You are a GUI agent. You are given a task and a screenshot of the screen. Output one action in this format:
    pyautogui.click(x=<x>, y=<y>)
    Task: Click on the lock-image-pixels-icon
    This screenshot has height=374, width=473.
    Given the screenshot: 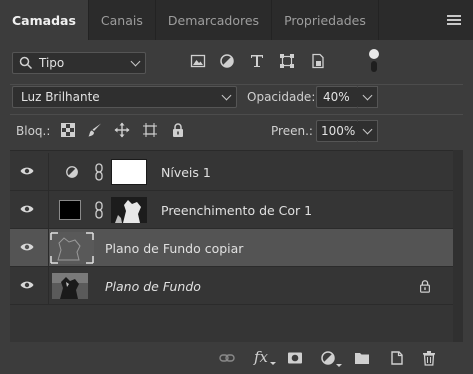 What is the action you would take?
    pyautogui.click(x=95, y=130)
    